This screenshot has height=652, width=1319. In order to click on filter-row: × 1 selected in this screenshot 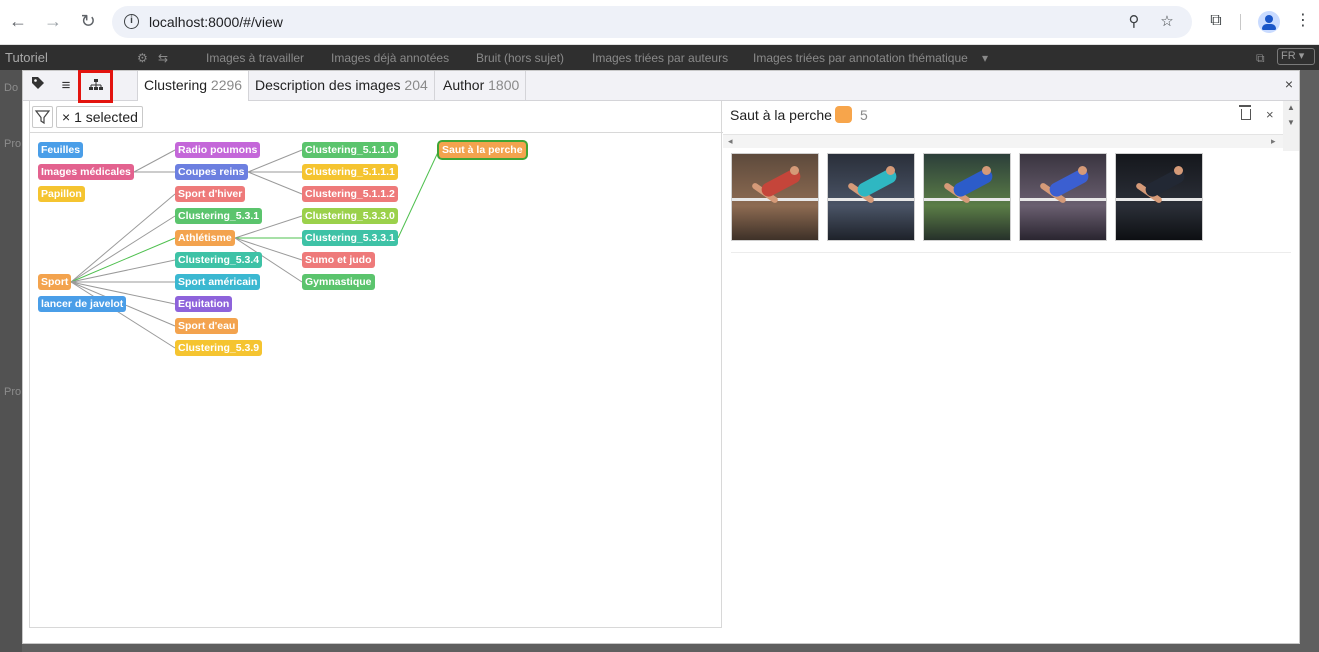, I will do `click(376, 117)`.